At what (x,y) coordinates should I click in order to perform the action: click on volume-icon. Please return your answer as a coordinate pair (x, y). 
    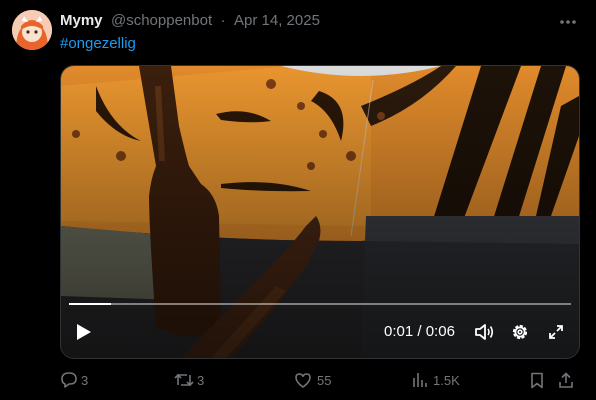
    Looking at the image, I should click on (484, 332).